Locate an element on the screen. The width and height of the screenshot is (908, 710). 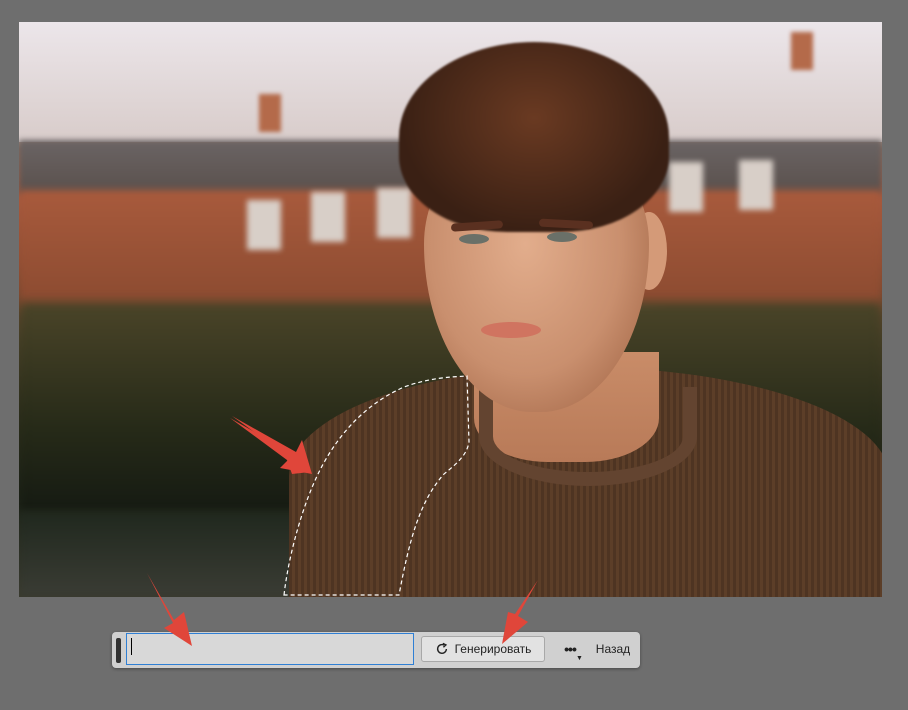
prompt-input is located at coordinates (270, 649).